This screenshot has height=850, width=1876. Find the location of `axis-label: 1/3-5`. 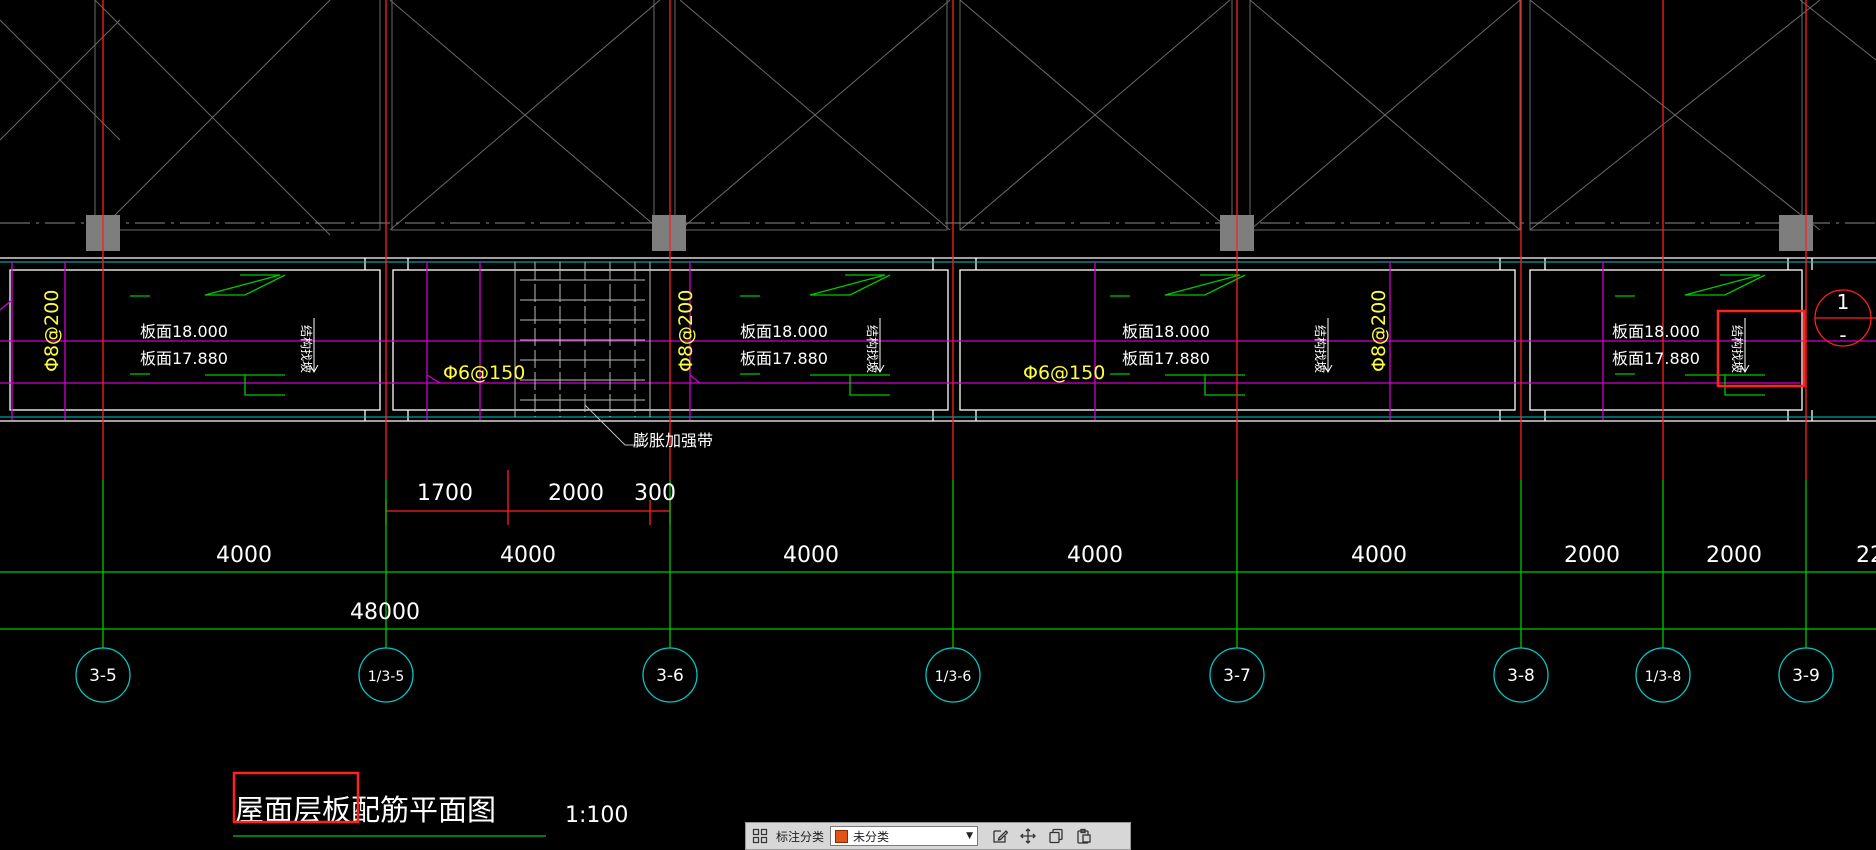

axis-label: 1/3-5 is located at coordinates (386, 677).